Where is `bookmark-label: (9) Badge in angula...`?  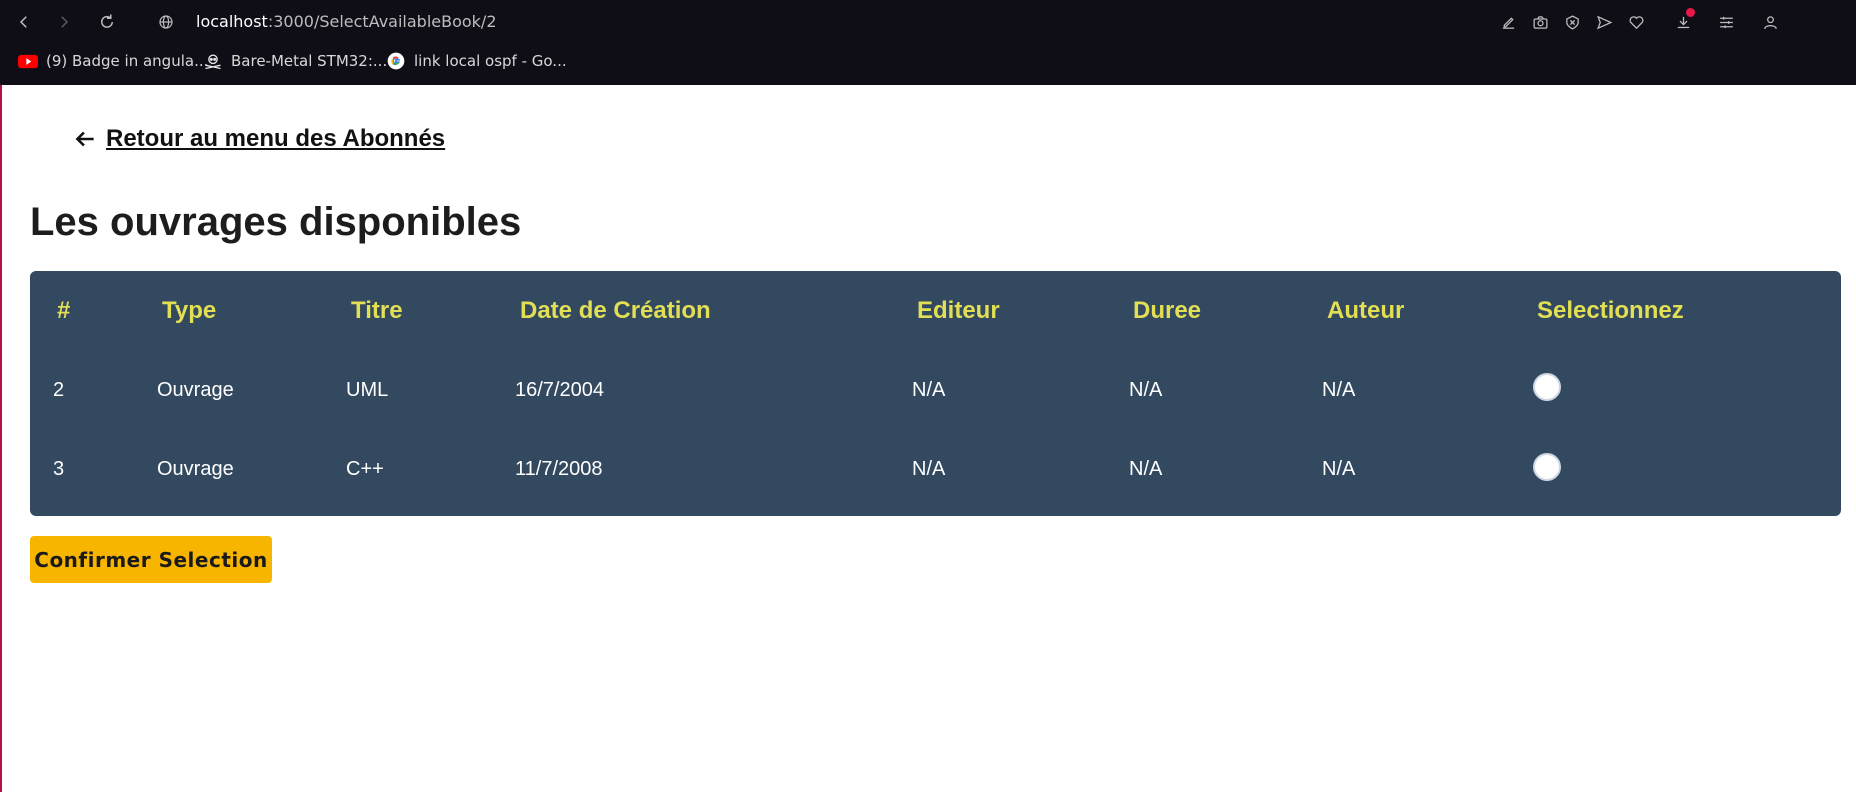 bookmark-label: (9) Badge in angula... is located at coordinates (127, 61).